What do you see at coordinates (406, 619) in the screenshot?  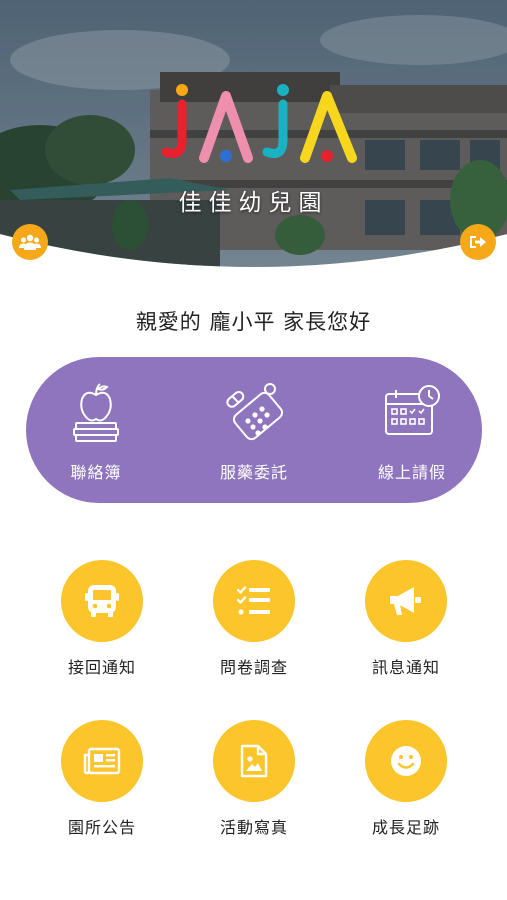 I see `message-notice-button: 訊息通知` at bounding box center [406, 619].